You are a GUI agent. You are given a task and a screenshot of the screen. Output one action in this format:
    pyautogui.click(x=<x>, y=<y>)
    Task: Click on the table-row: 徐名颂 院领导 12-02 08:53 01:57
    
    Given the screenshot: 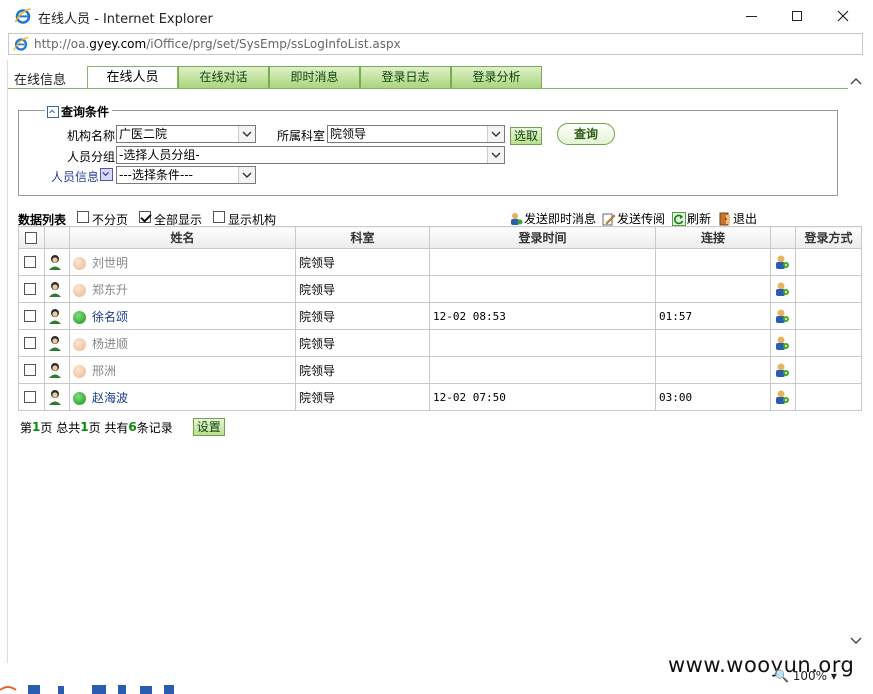 What is the action you would take?
    pyautogui.click(x=440, y=316)
    